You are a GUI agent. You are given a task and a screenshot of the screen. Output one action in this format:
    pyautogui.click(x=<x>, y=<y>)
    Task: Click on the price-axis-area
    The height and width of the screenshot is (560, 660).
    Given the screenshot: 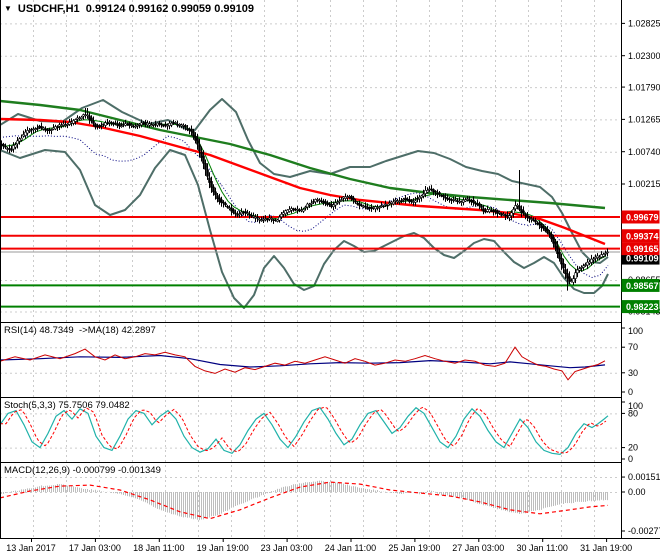 What is the action you would take?
    pyautogui.click(x=640, y=269)
    